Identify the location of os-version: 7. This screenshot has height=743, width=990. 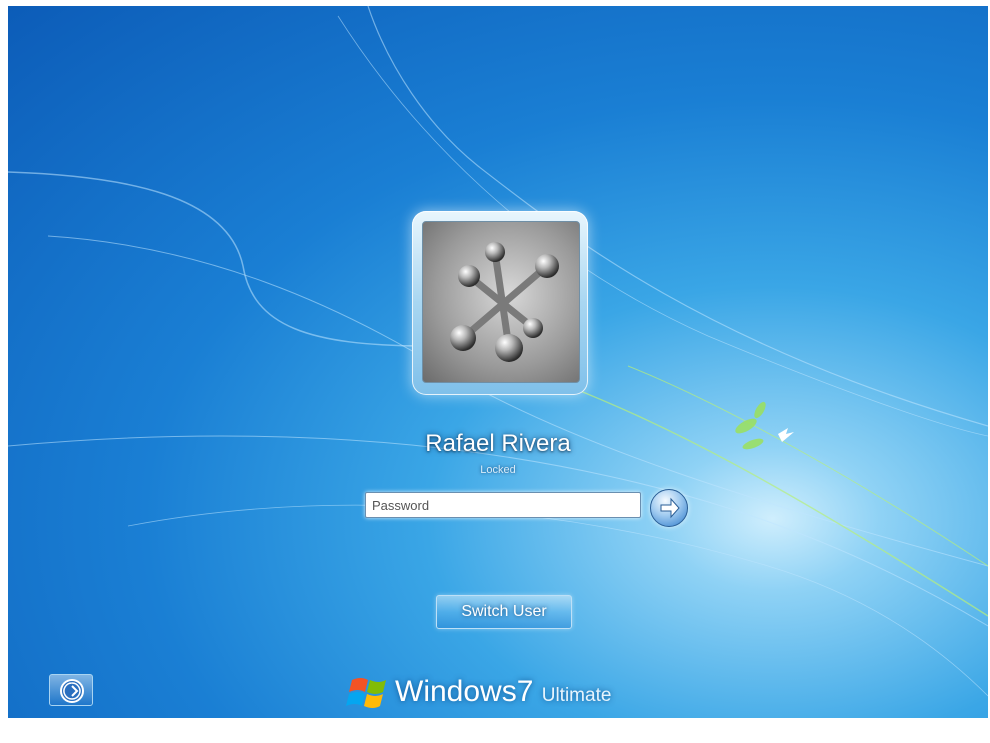
(525, 691).